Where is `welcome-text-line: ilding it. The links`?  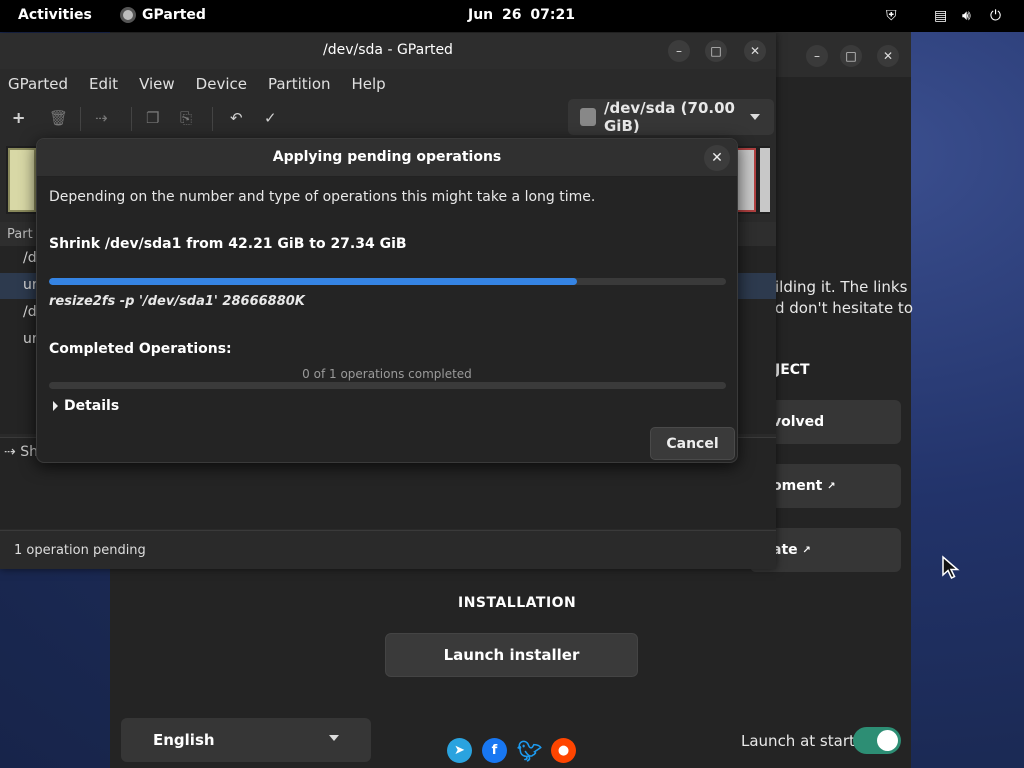 welcome-text-line: ilding it. The links is located at coordinates (841, 287).